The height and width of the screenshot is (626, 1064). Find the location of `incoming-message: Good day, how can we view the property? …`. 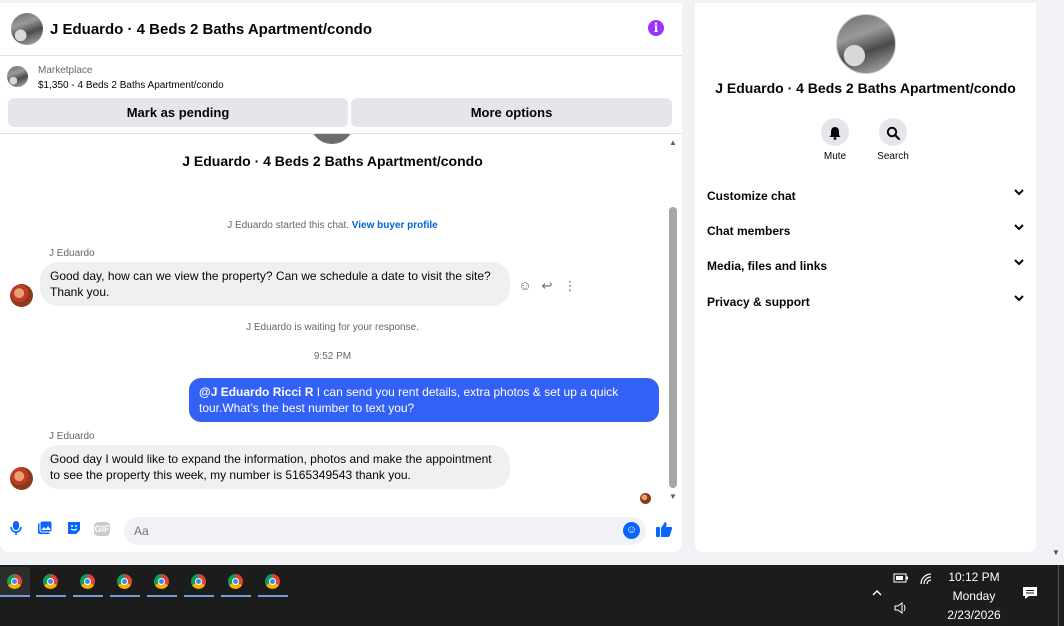

incoming-message: Good day, how can we view the property? … is located at coordinates (275, 284).